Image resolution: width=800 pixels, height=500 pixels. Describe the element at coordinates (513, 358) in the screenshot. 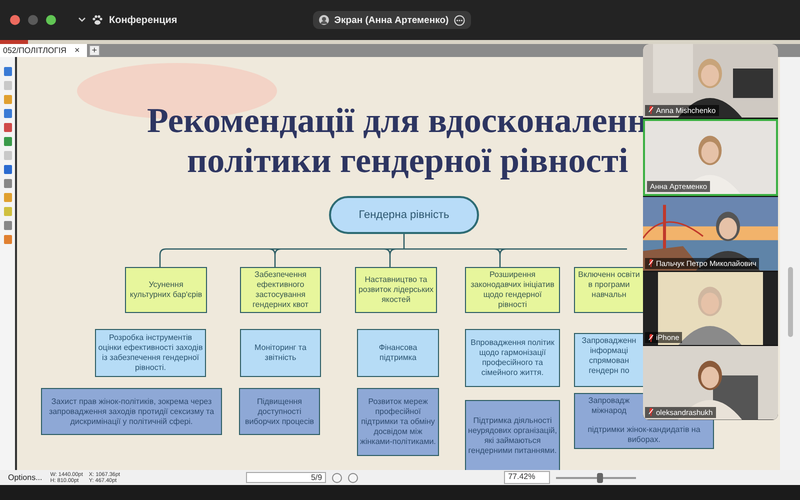

I see `node-text: Впровадження політик щодо гармонізації професійного та сімейного життя.` at that location.